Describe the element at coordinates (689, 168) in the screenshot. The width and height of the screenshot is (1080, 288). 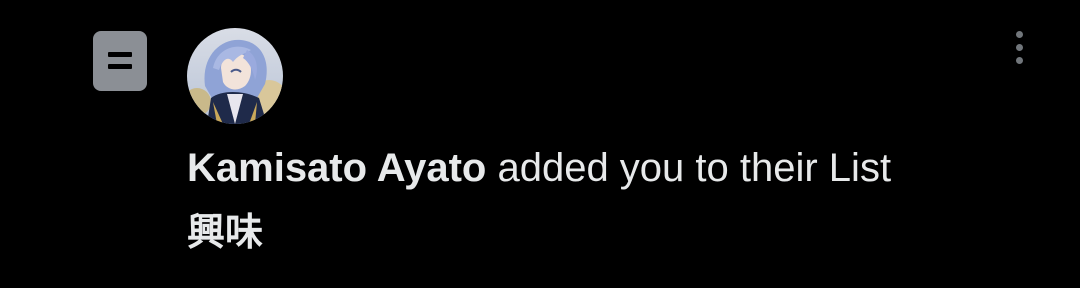
I see `action-text: added you to their List` at that location.